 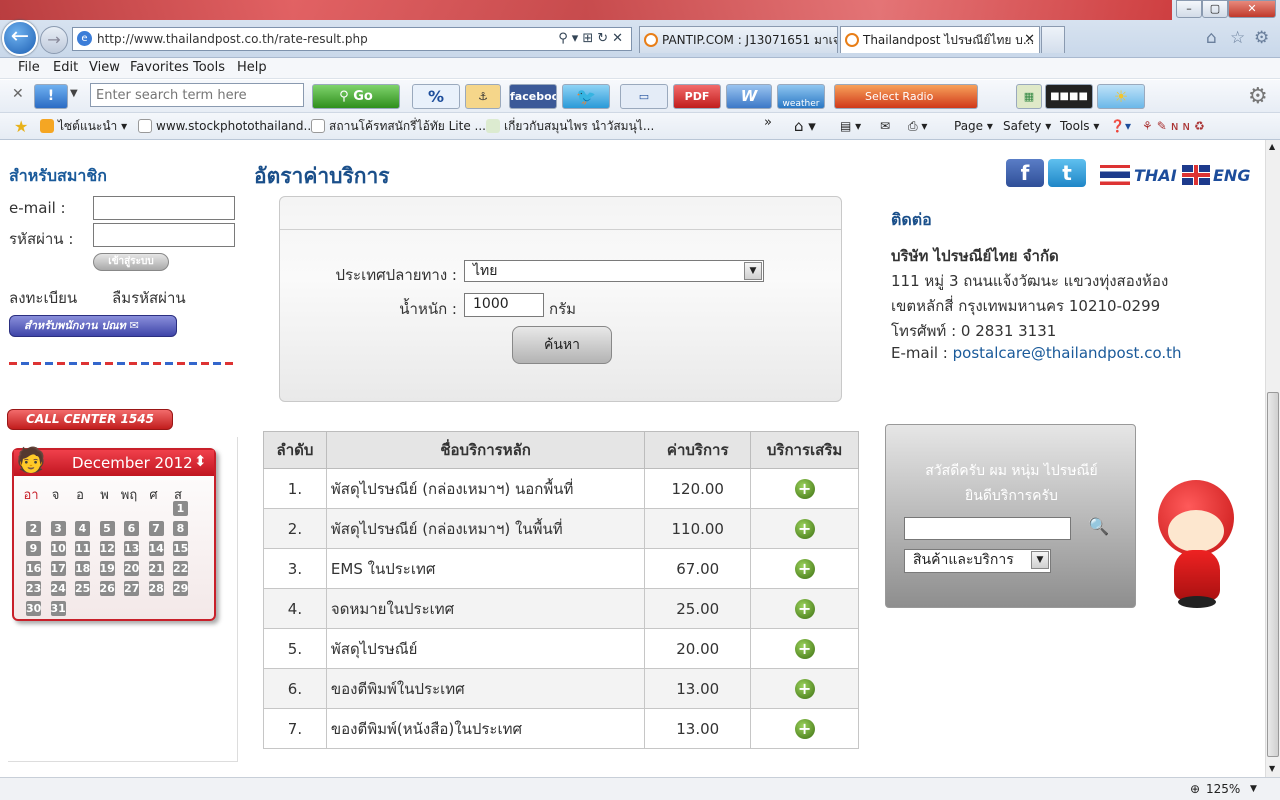 I want to click on calendar-day: 4, so click(x=82, y=528).